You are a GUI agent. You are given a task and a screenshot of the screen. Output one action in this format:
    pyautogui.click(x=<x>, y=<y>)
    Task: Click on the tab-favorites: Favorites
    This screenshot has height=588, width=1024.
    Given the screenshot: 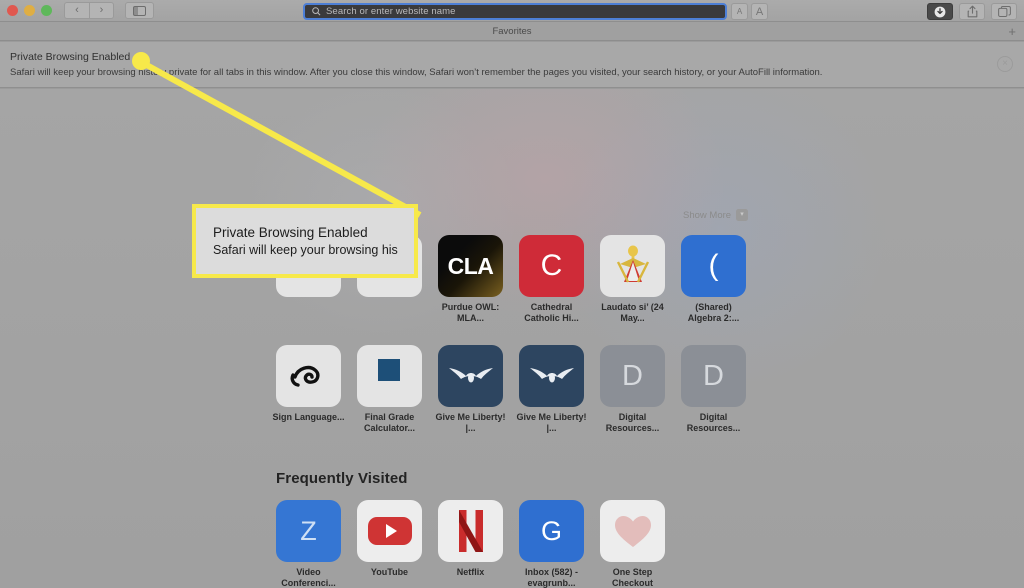 What is the action you would take?
    pyautogui.click(x=511, y=31)
    